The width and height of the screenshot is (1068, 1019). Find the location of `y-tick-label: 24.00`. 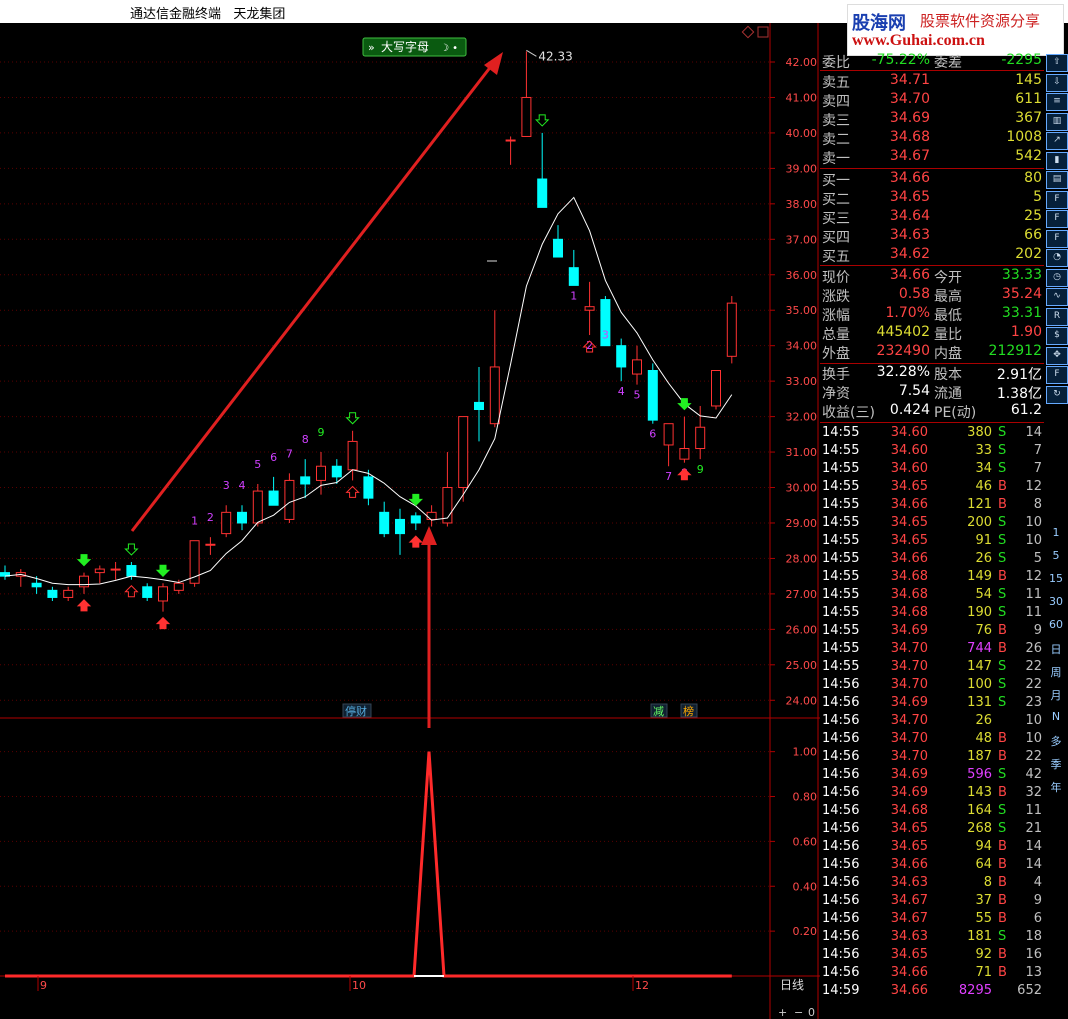

y-tick-label: 24.00 is located at coordinates (802, 700).